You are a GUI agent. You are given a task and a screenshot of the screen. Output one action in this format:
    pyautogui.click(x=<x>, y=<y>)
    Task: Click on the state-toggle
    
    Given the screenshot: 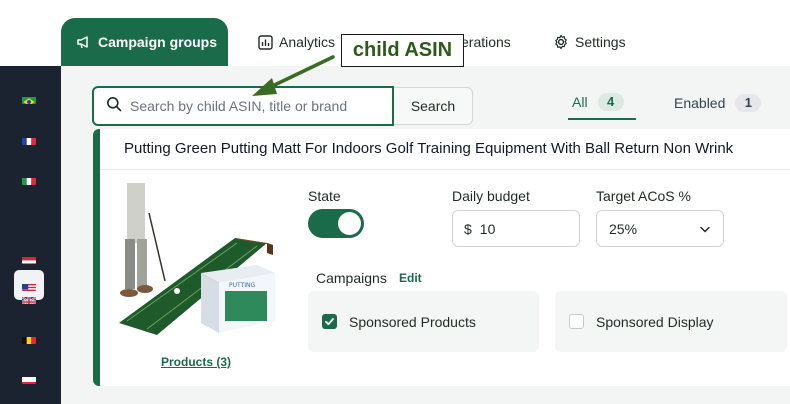 What is the action you would take?
    pyautogui.click(x=336, y=223)
    